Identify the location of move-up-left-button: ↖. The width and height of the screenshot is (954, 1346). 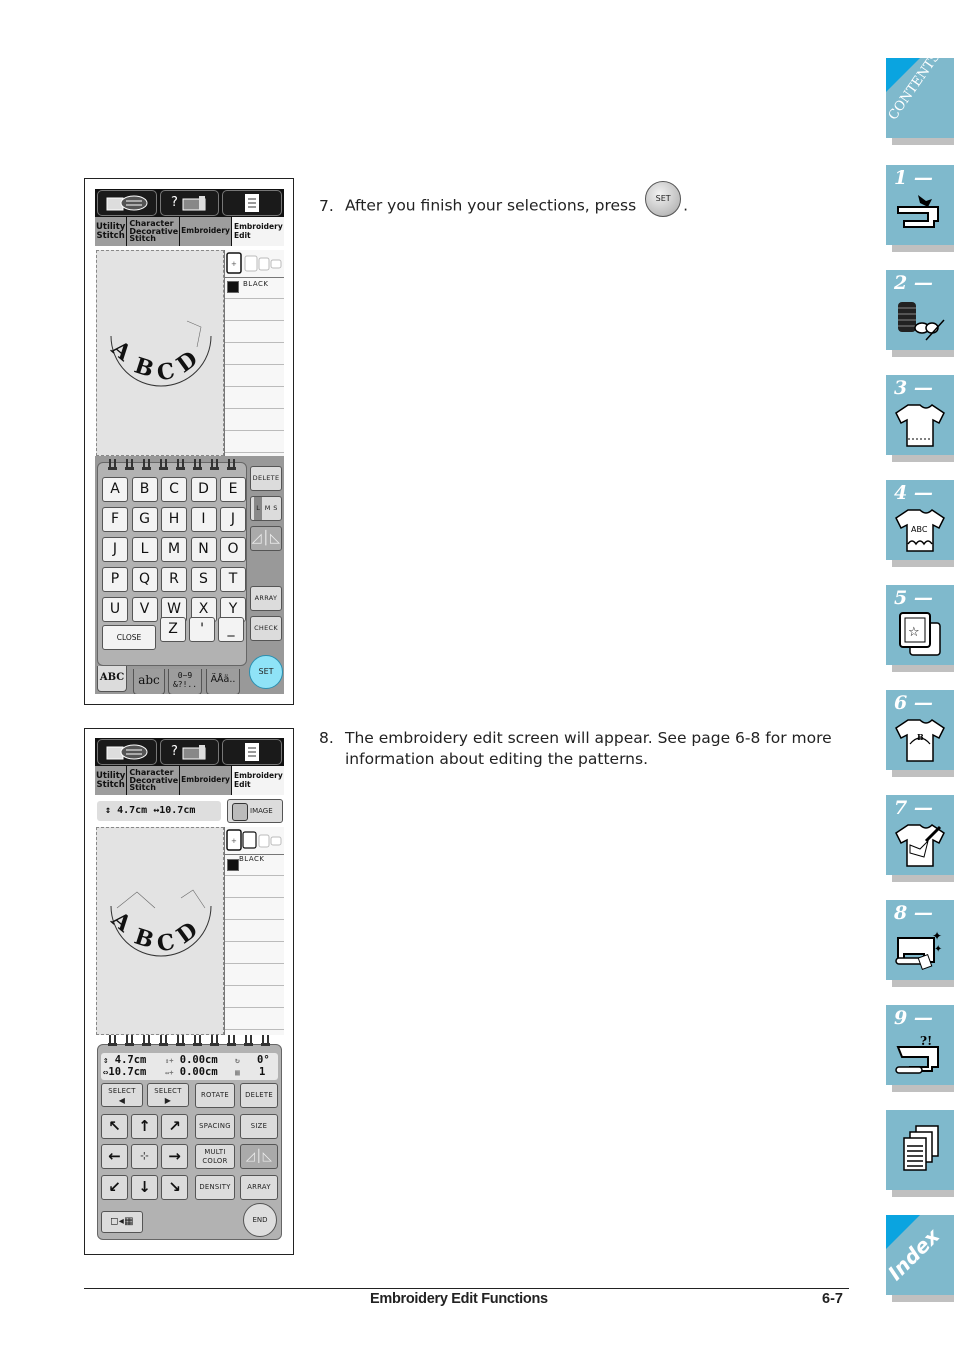
(114, 1126).